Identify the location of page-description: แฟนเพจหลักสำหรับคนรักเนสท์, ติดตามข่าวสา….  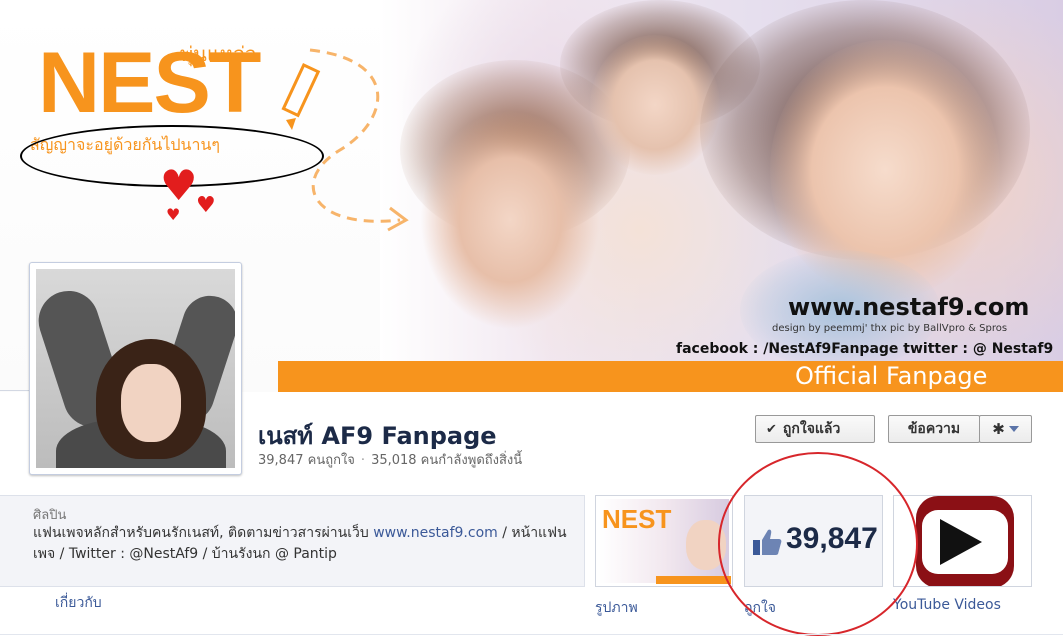
(303, 544).